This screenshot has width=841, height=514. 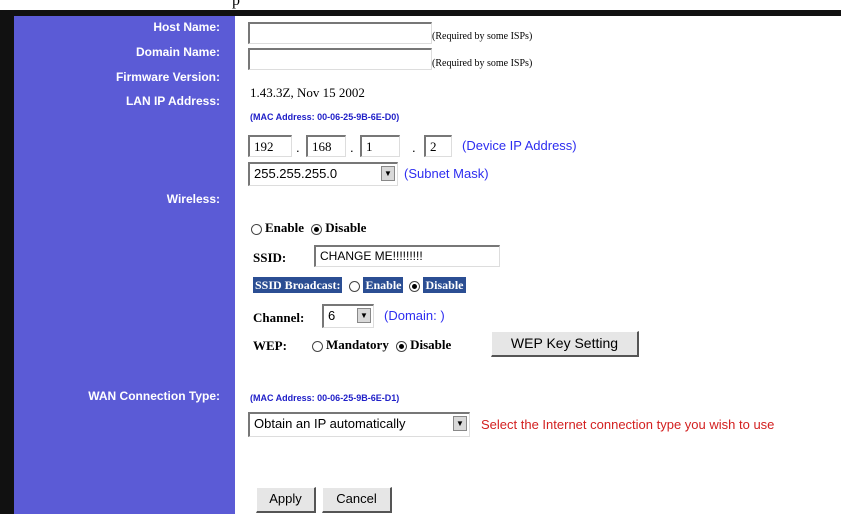 I want to click on ssid-broadcast-row: SSID Broadcast: Enable Disable, so click(x=359, y=285).